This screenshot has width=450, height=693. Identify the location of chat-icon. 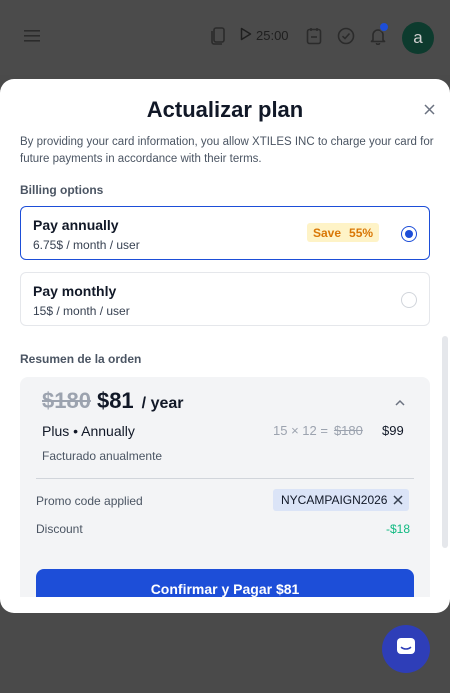
(406, 649).